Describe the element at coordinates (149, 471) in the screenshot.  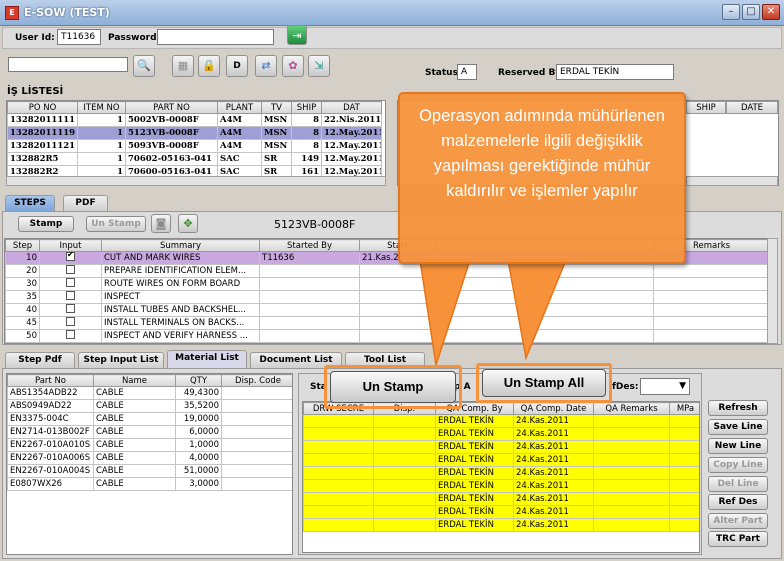
I see `table-row: EN2267-010A004S CABLE 51,0000` at that location.